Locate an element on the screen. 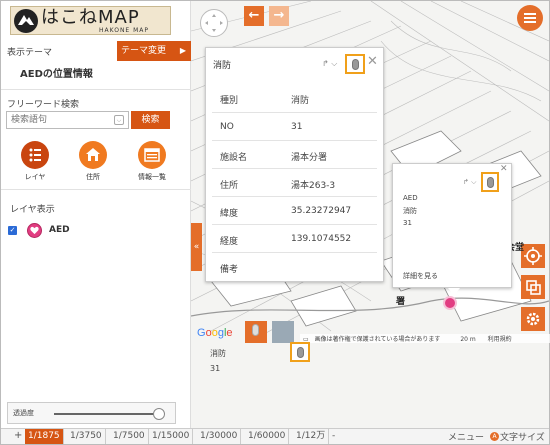 The width and height of the screenshot is (550, 445). row-key: 種別 is located at coordinates (229, 101).